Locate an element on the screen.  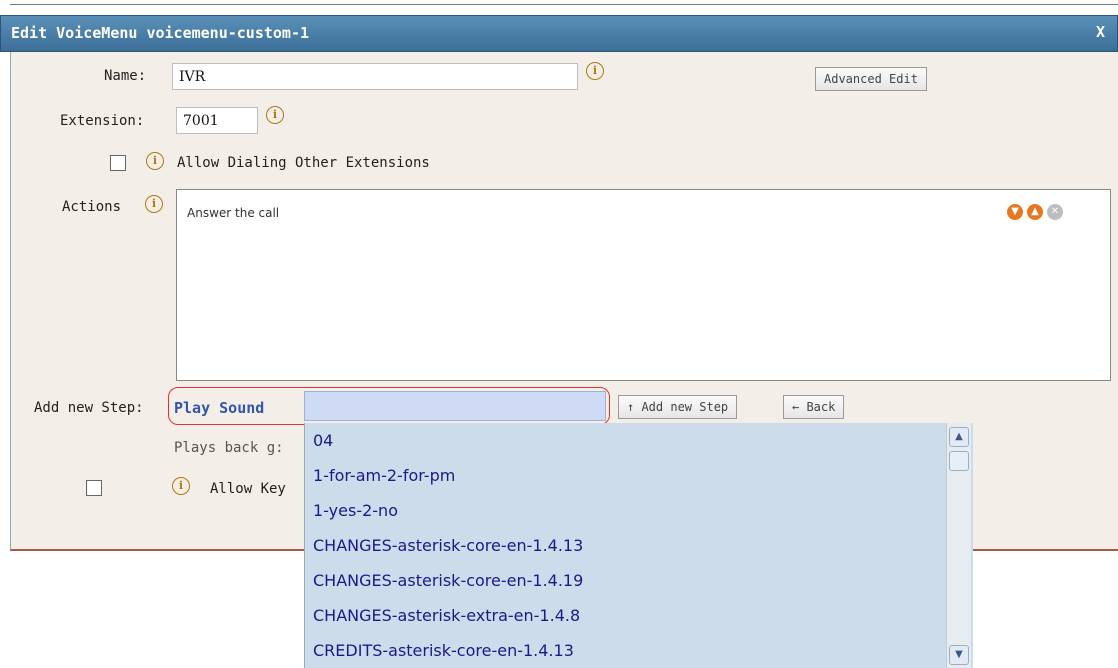
allow-key-label: Allow Key is located at coordinates (248, 489).